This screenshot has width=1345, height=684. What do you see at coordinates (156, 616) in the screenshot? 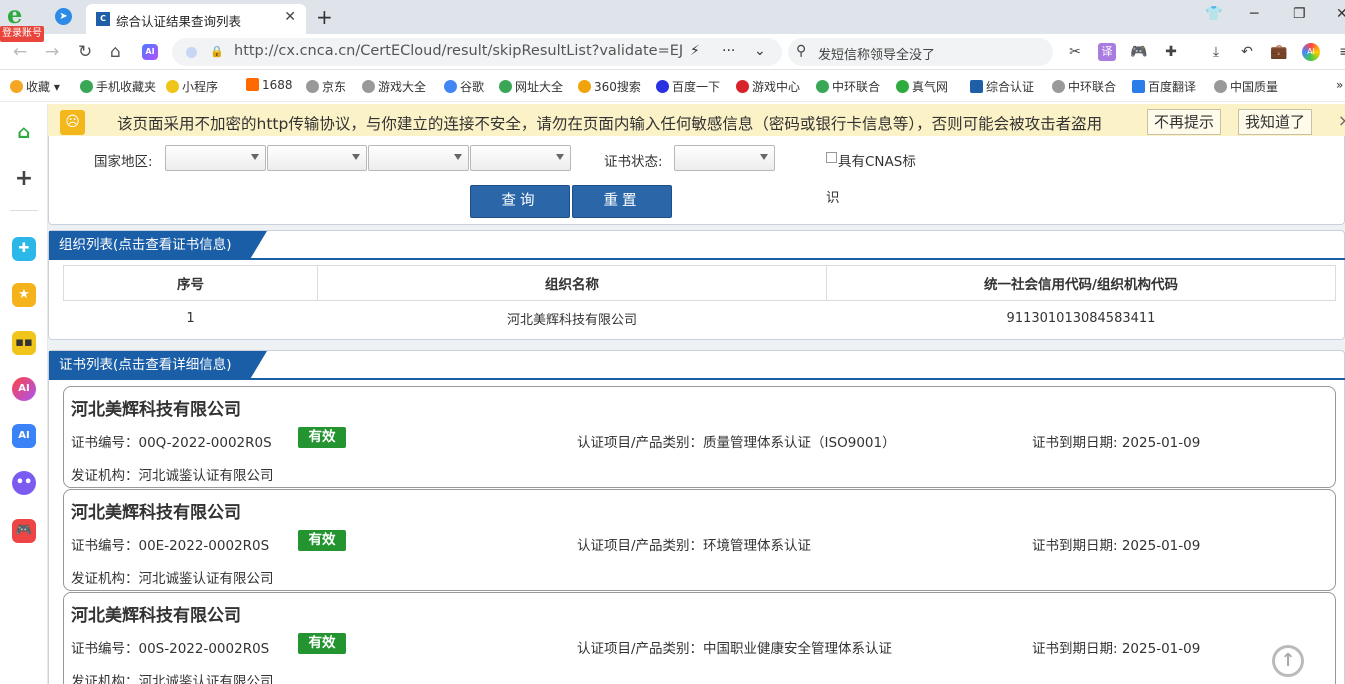
I see `cert-org-name: 河北美辉科技有限公司` at bounding box center [156, 616].